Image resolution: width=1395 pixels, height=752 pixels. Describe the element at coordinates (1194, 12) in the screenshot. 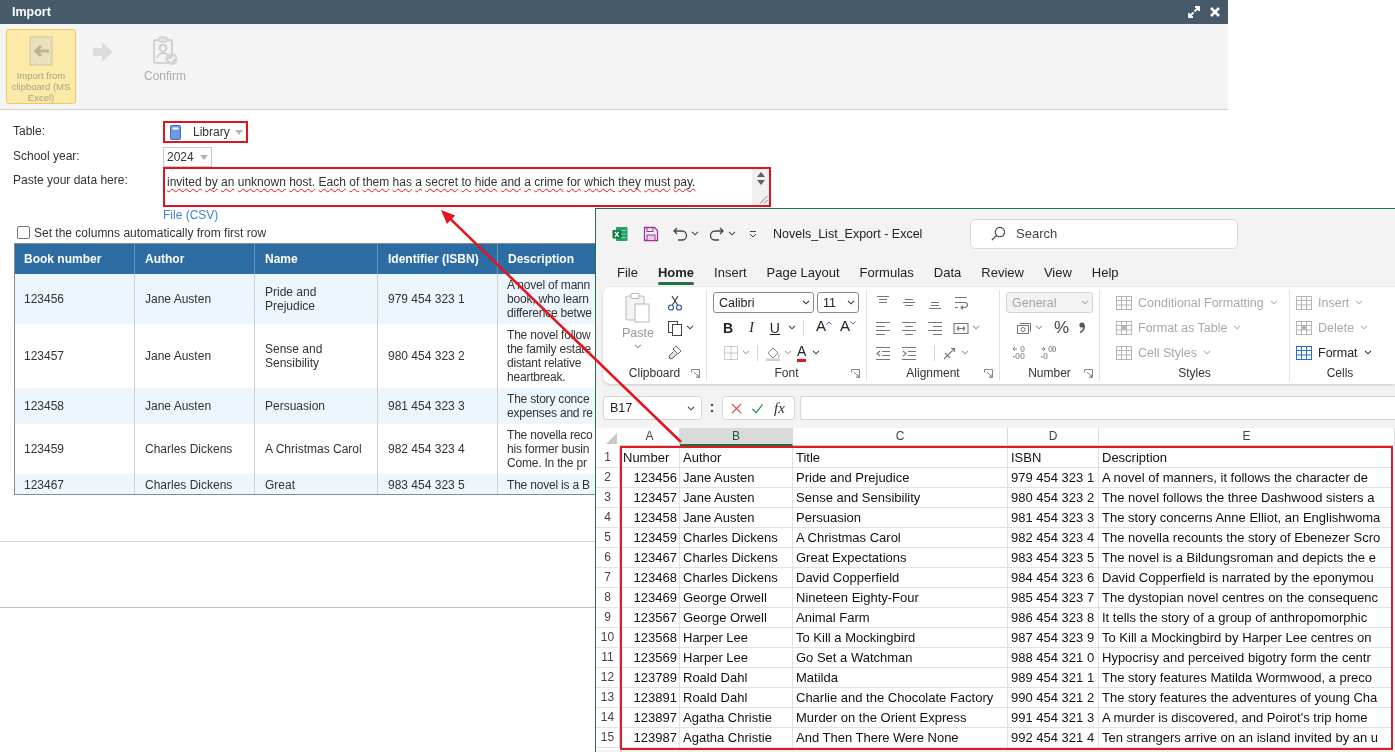

I see `expand-icon` at that location.